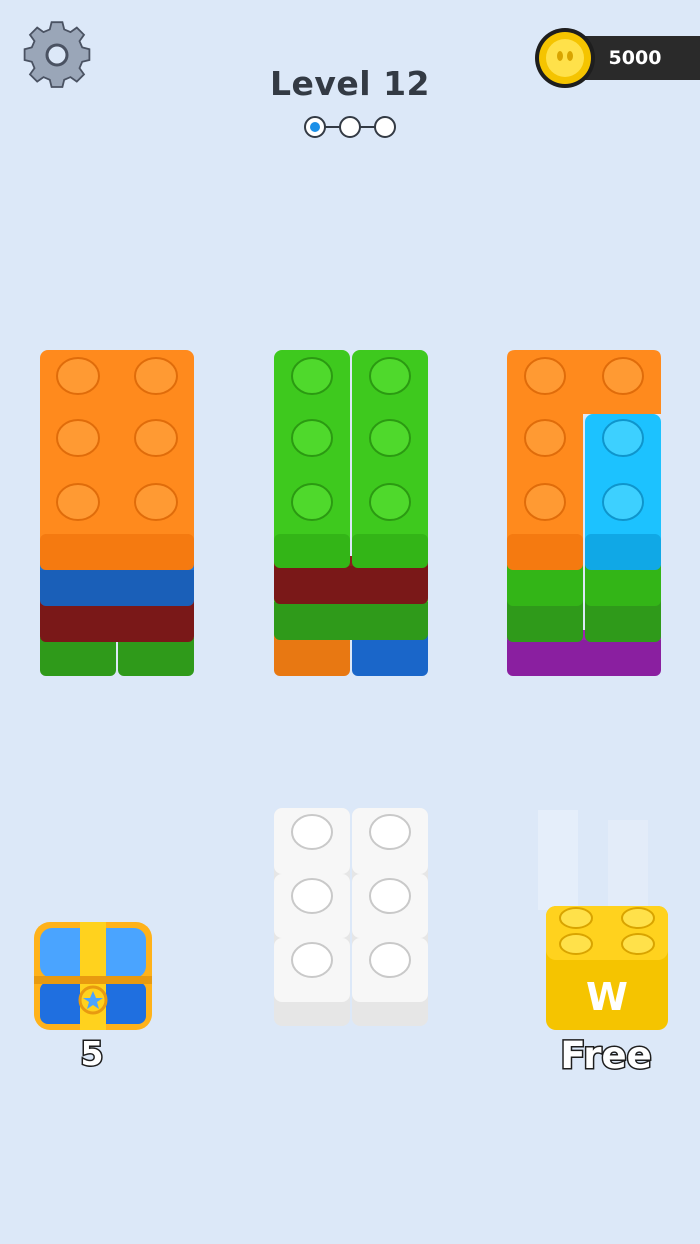  What do you see at coordinates (607, 997) in the screenshot?
I see `booster-letter: W` at bounding box center [607, 997].